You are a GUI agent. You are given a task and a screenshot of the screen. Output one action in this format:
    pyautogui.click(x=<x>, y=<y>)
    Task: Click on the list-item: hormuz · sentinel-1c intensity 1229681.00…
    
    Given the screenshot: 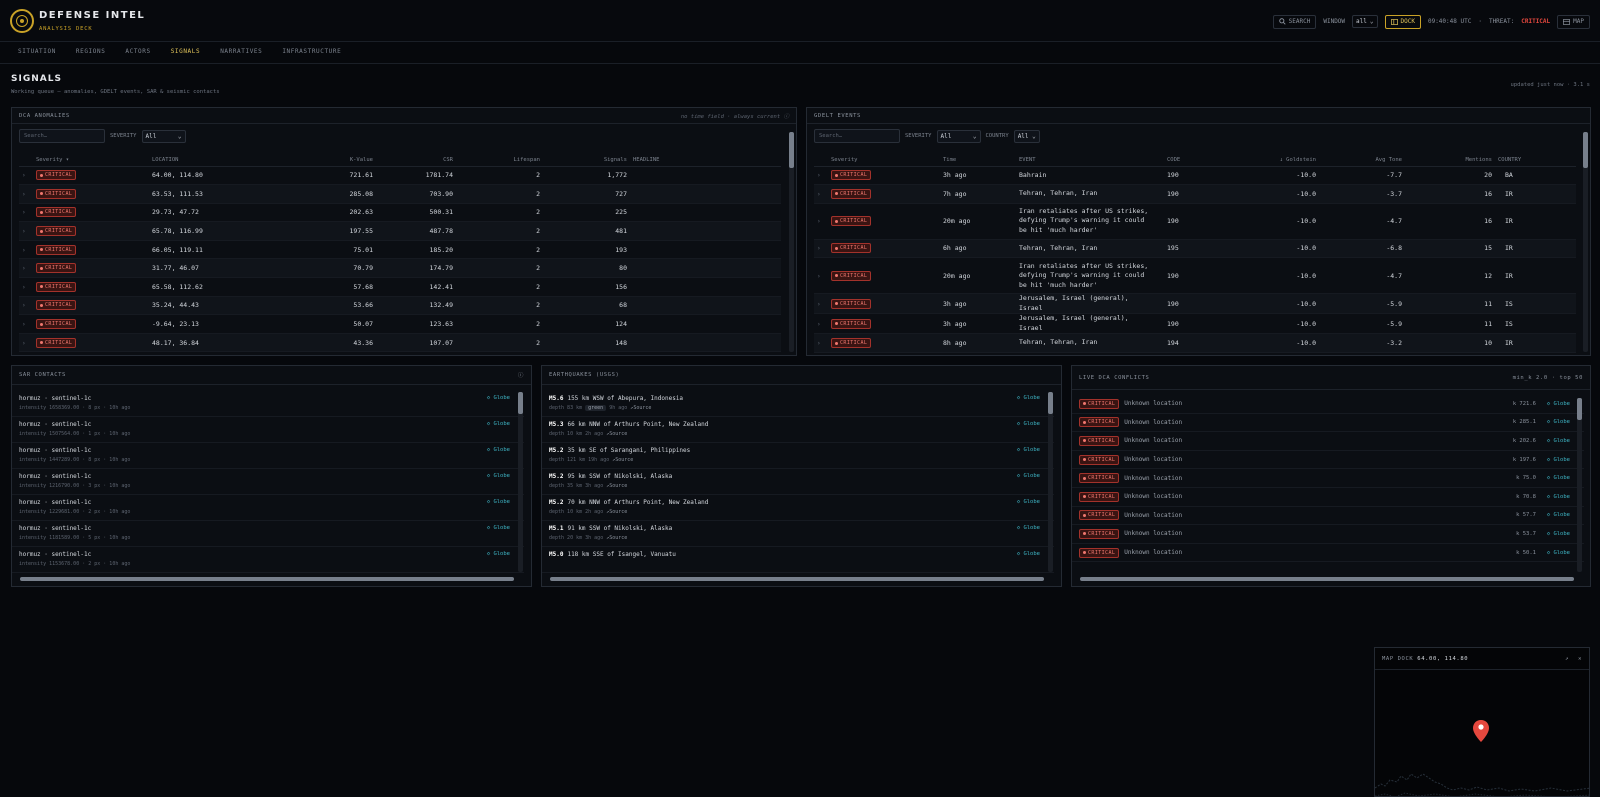 What is the action you would take?
    pyautogui.click(x=268, y=508)
    